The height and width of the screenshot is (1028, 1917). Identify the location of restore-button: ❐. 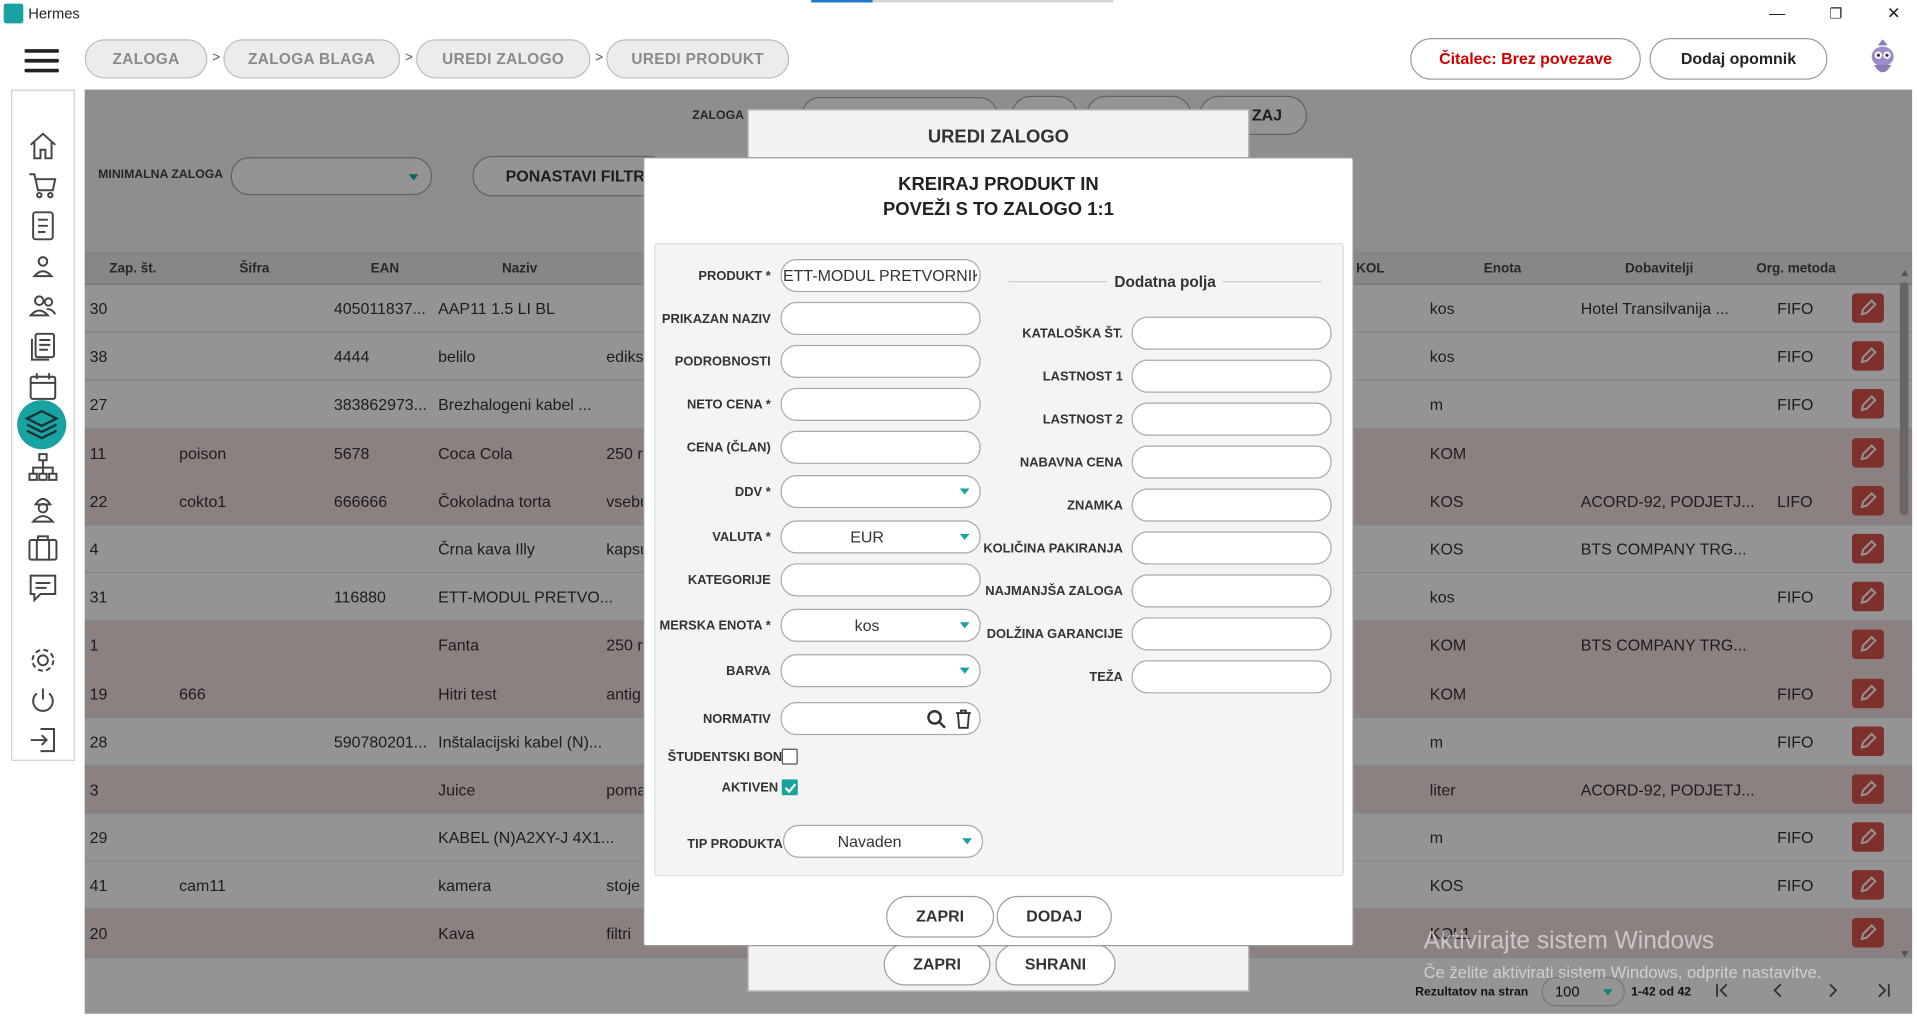
(1836, 14).